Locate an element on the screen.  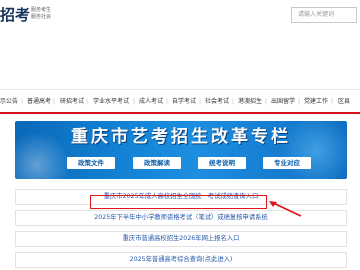
annotation-highlight-box is located at coordinates (178, 202).